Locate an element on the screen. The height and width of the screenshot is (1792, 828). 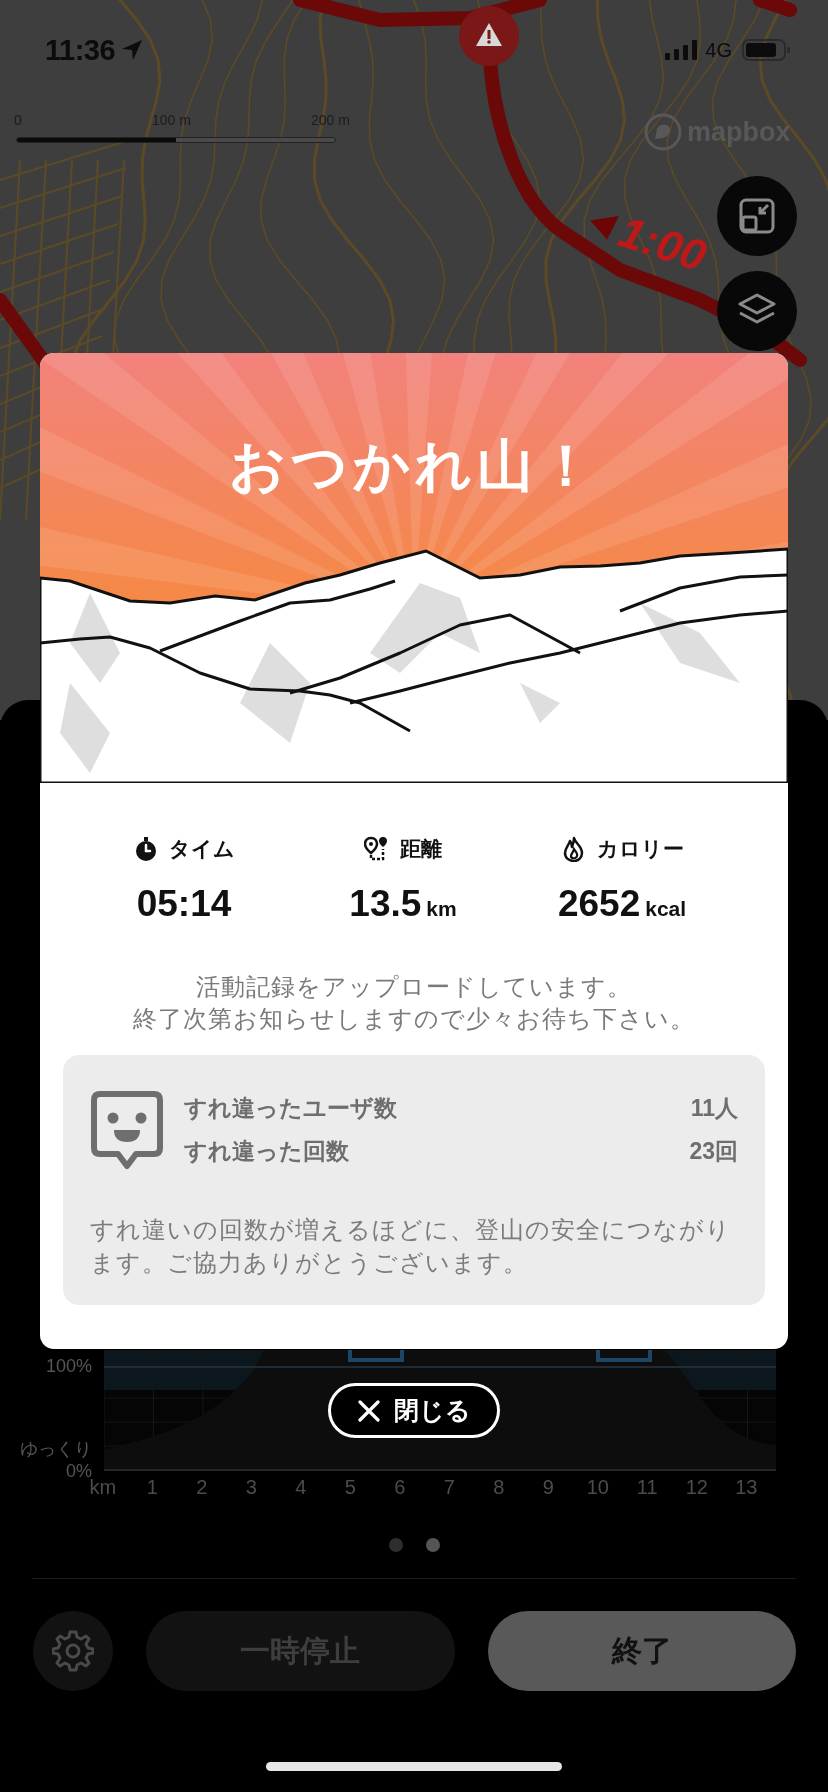
axis-label: 2 is located at coordinates (202, 1487).